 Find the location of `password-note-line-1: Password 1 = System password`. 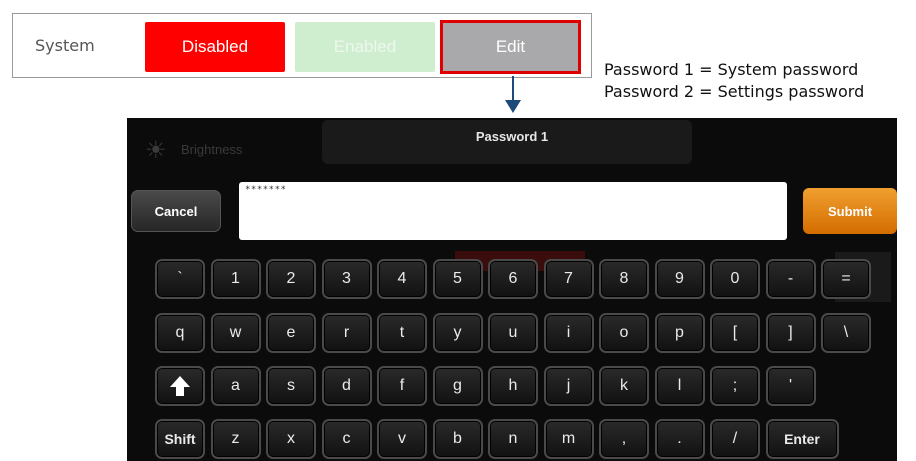

password-note-line-1: Password 1 = System password is located at coordinates (731, 69).